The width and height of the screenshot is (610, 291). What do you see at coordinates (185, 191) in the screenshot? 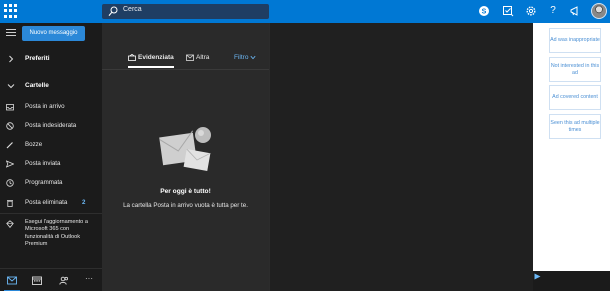
I see `empty-state-title: Per oggi è tutto!` at bounding box center [185, 191].